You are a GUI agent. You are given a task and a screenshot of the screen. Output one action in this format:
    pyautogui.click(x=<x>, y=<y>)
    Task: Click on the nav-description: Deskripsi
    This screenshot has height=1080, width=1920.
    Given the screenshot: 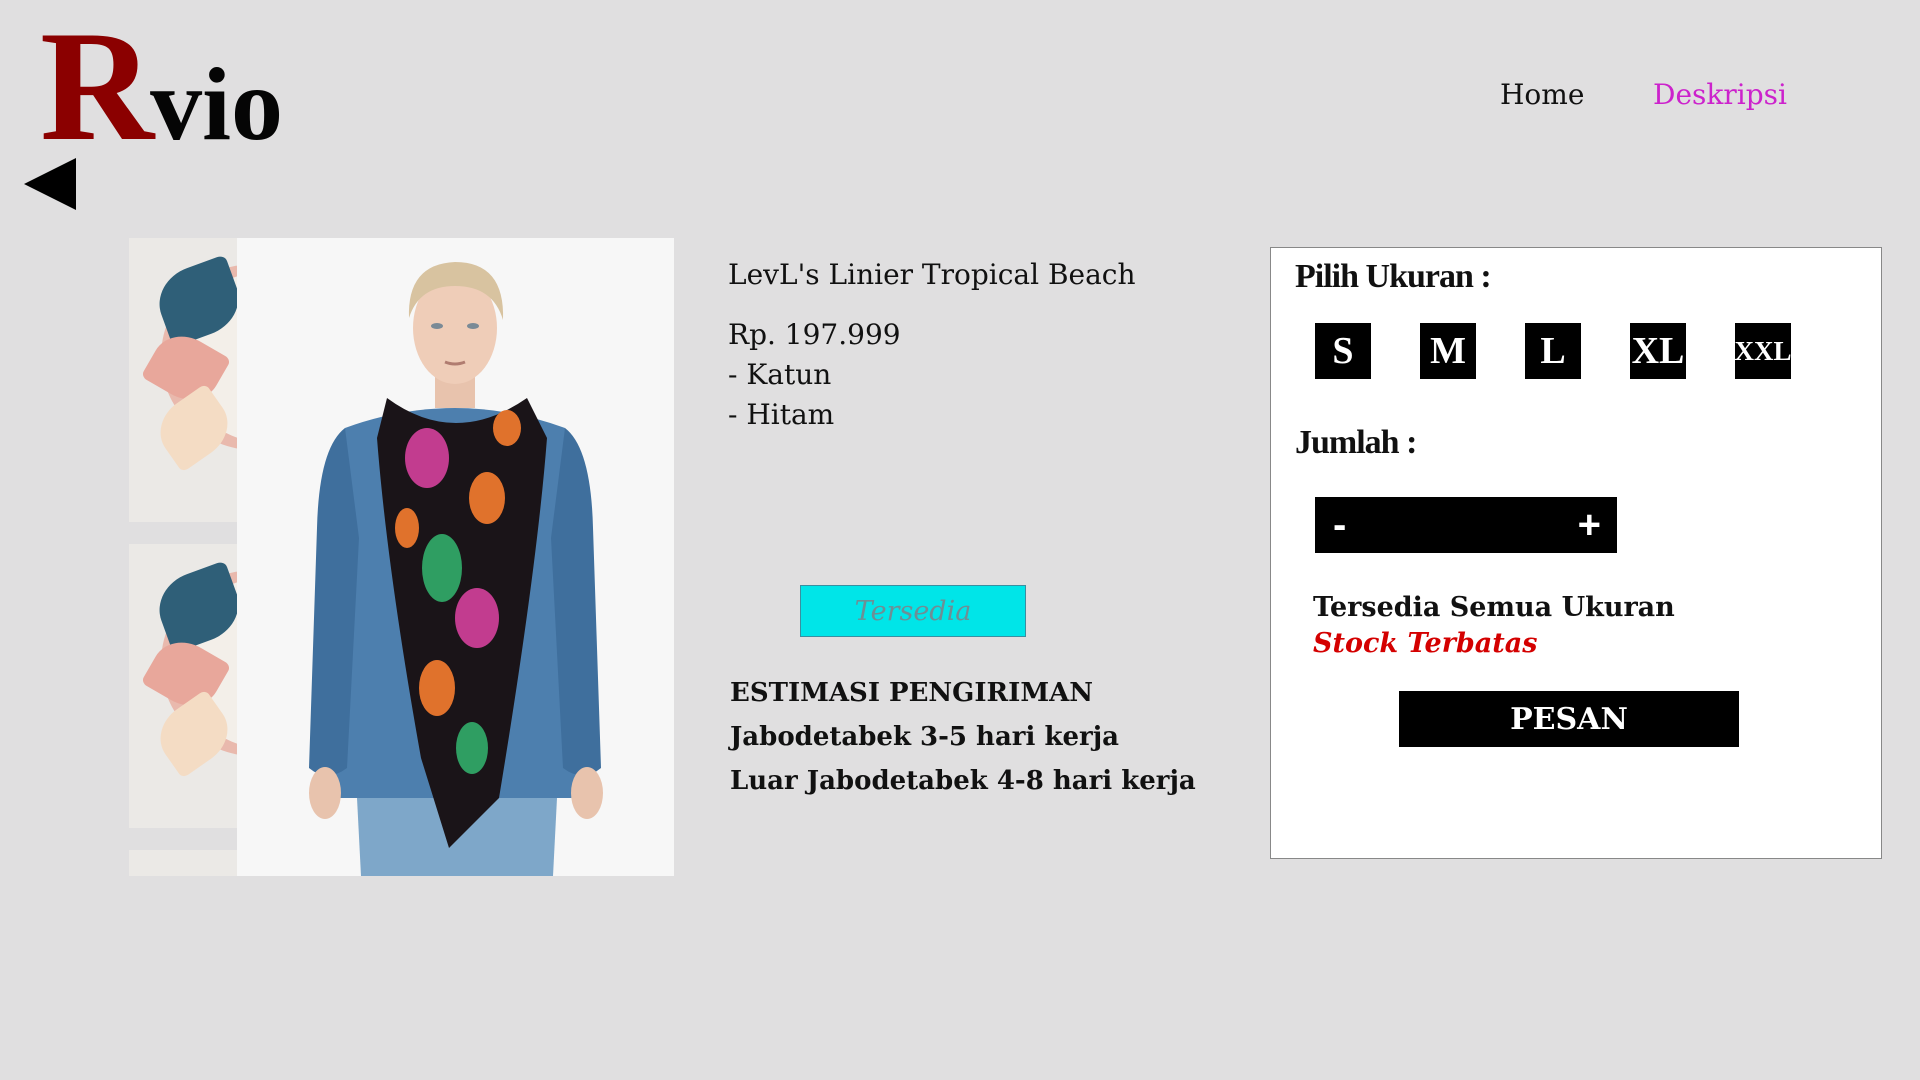 What is the action you would take?
    pyautogui.click(x=1720, y=94)
    